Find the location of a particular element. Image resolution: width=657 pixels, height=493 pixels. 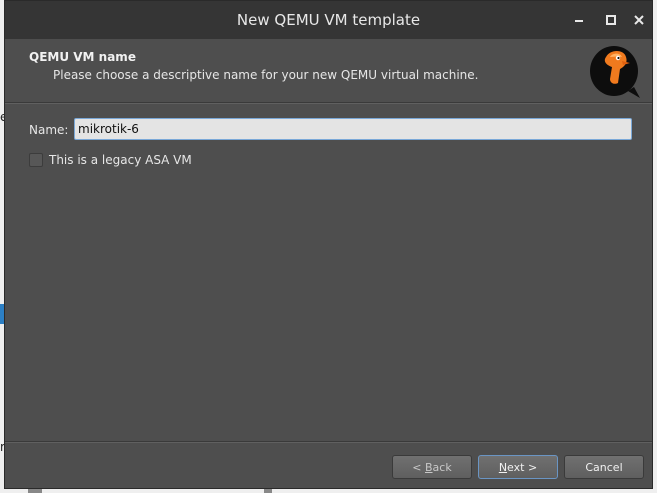

minimize-button is located at coordinates (579, 20).